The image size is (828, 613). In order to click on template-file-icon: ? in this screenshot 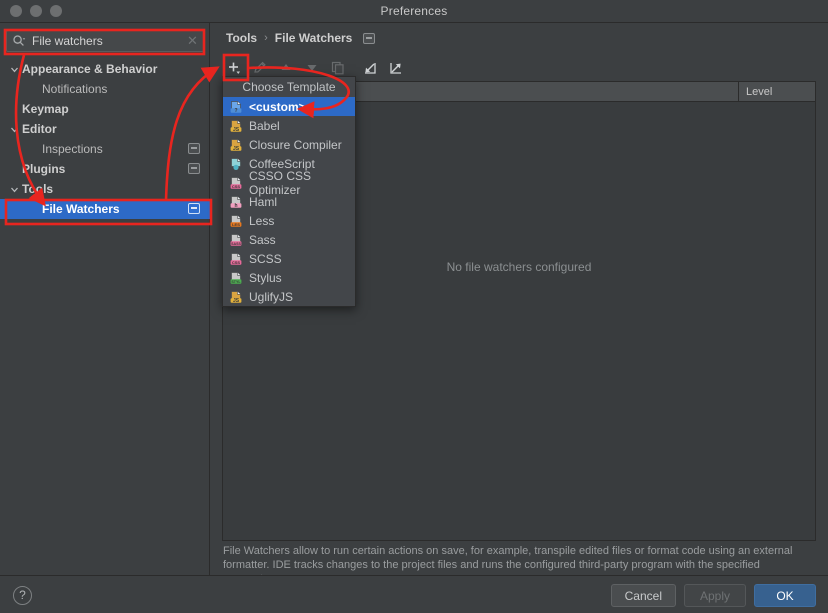, I will do `click(236, 107)`.